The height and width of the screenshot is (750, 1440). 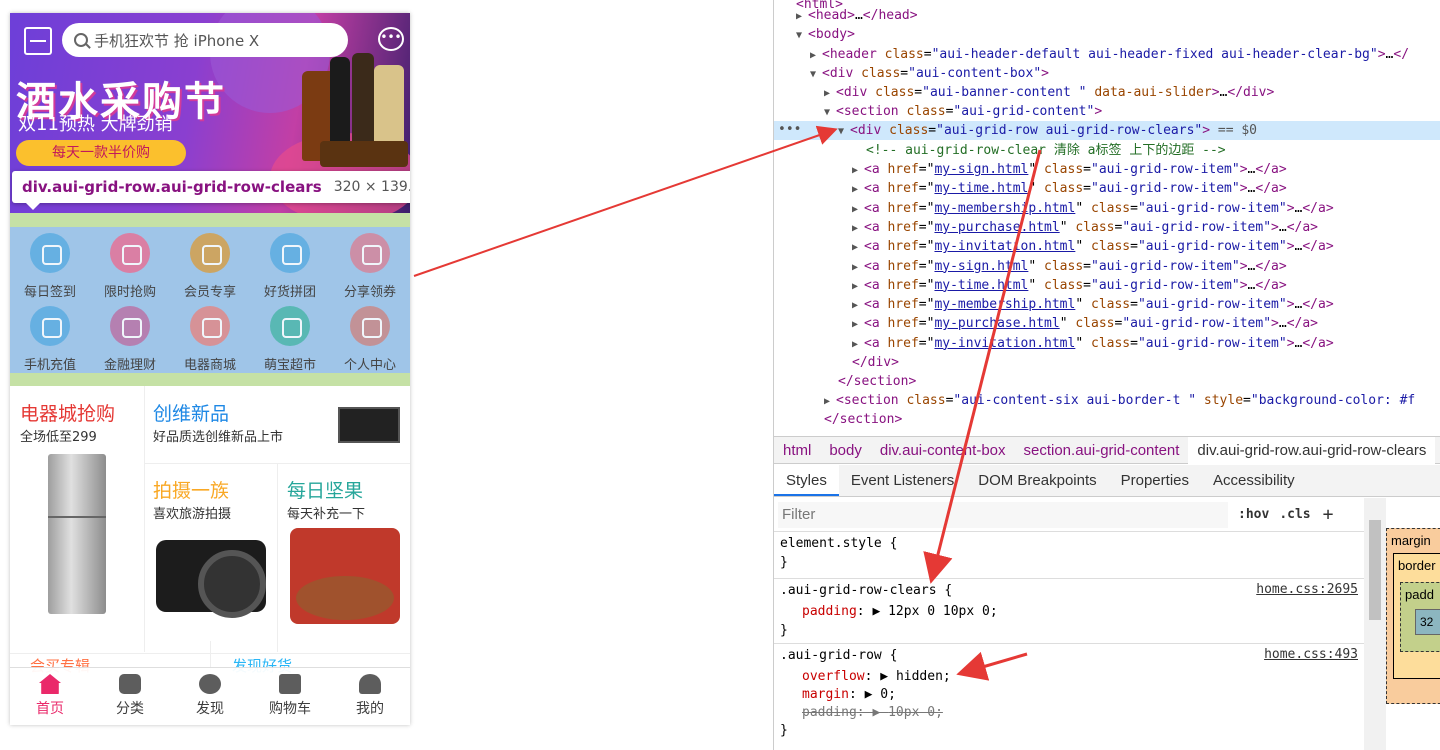 What do you see at coordinates (797, 450) in the screenshot?
I see `breadcrumb-html: html` at bounding box center [797, 450].